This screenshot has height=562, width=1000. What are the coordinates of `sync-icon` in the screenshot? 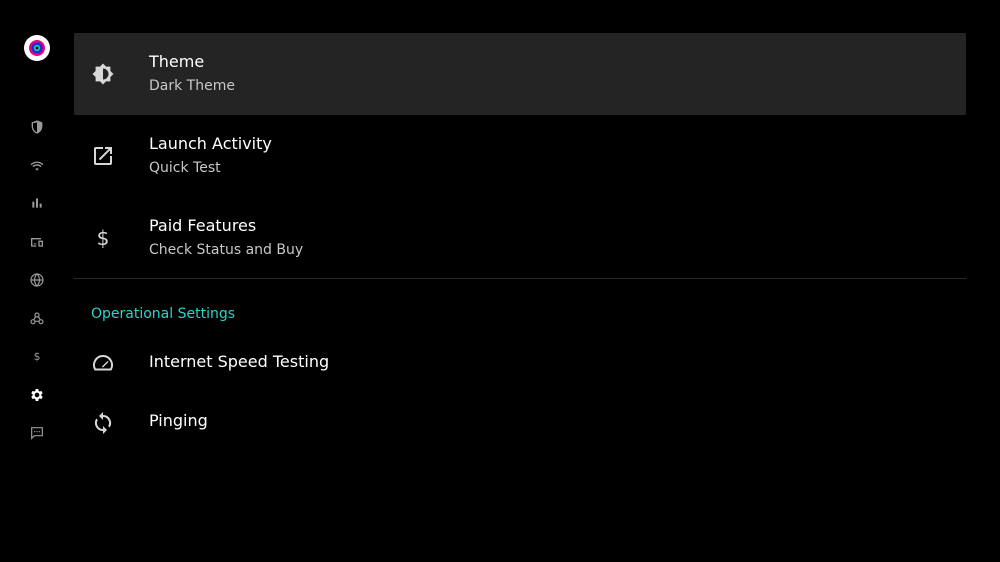 It's located at (103, 423).